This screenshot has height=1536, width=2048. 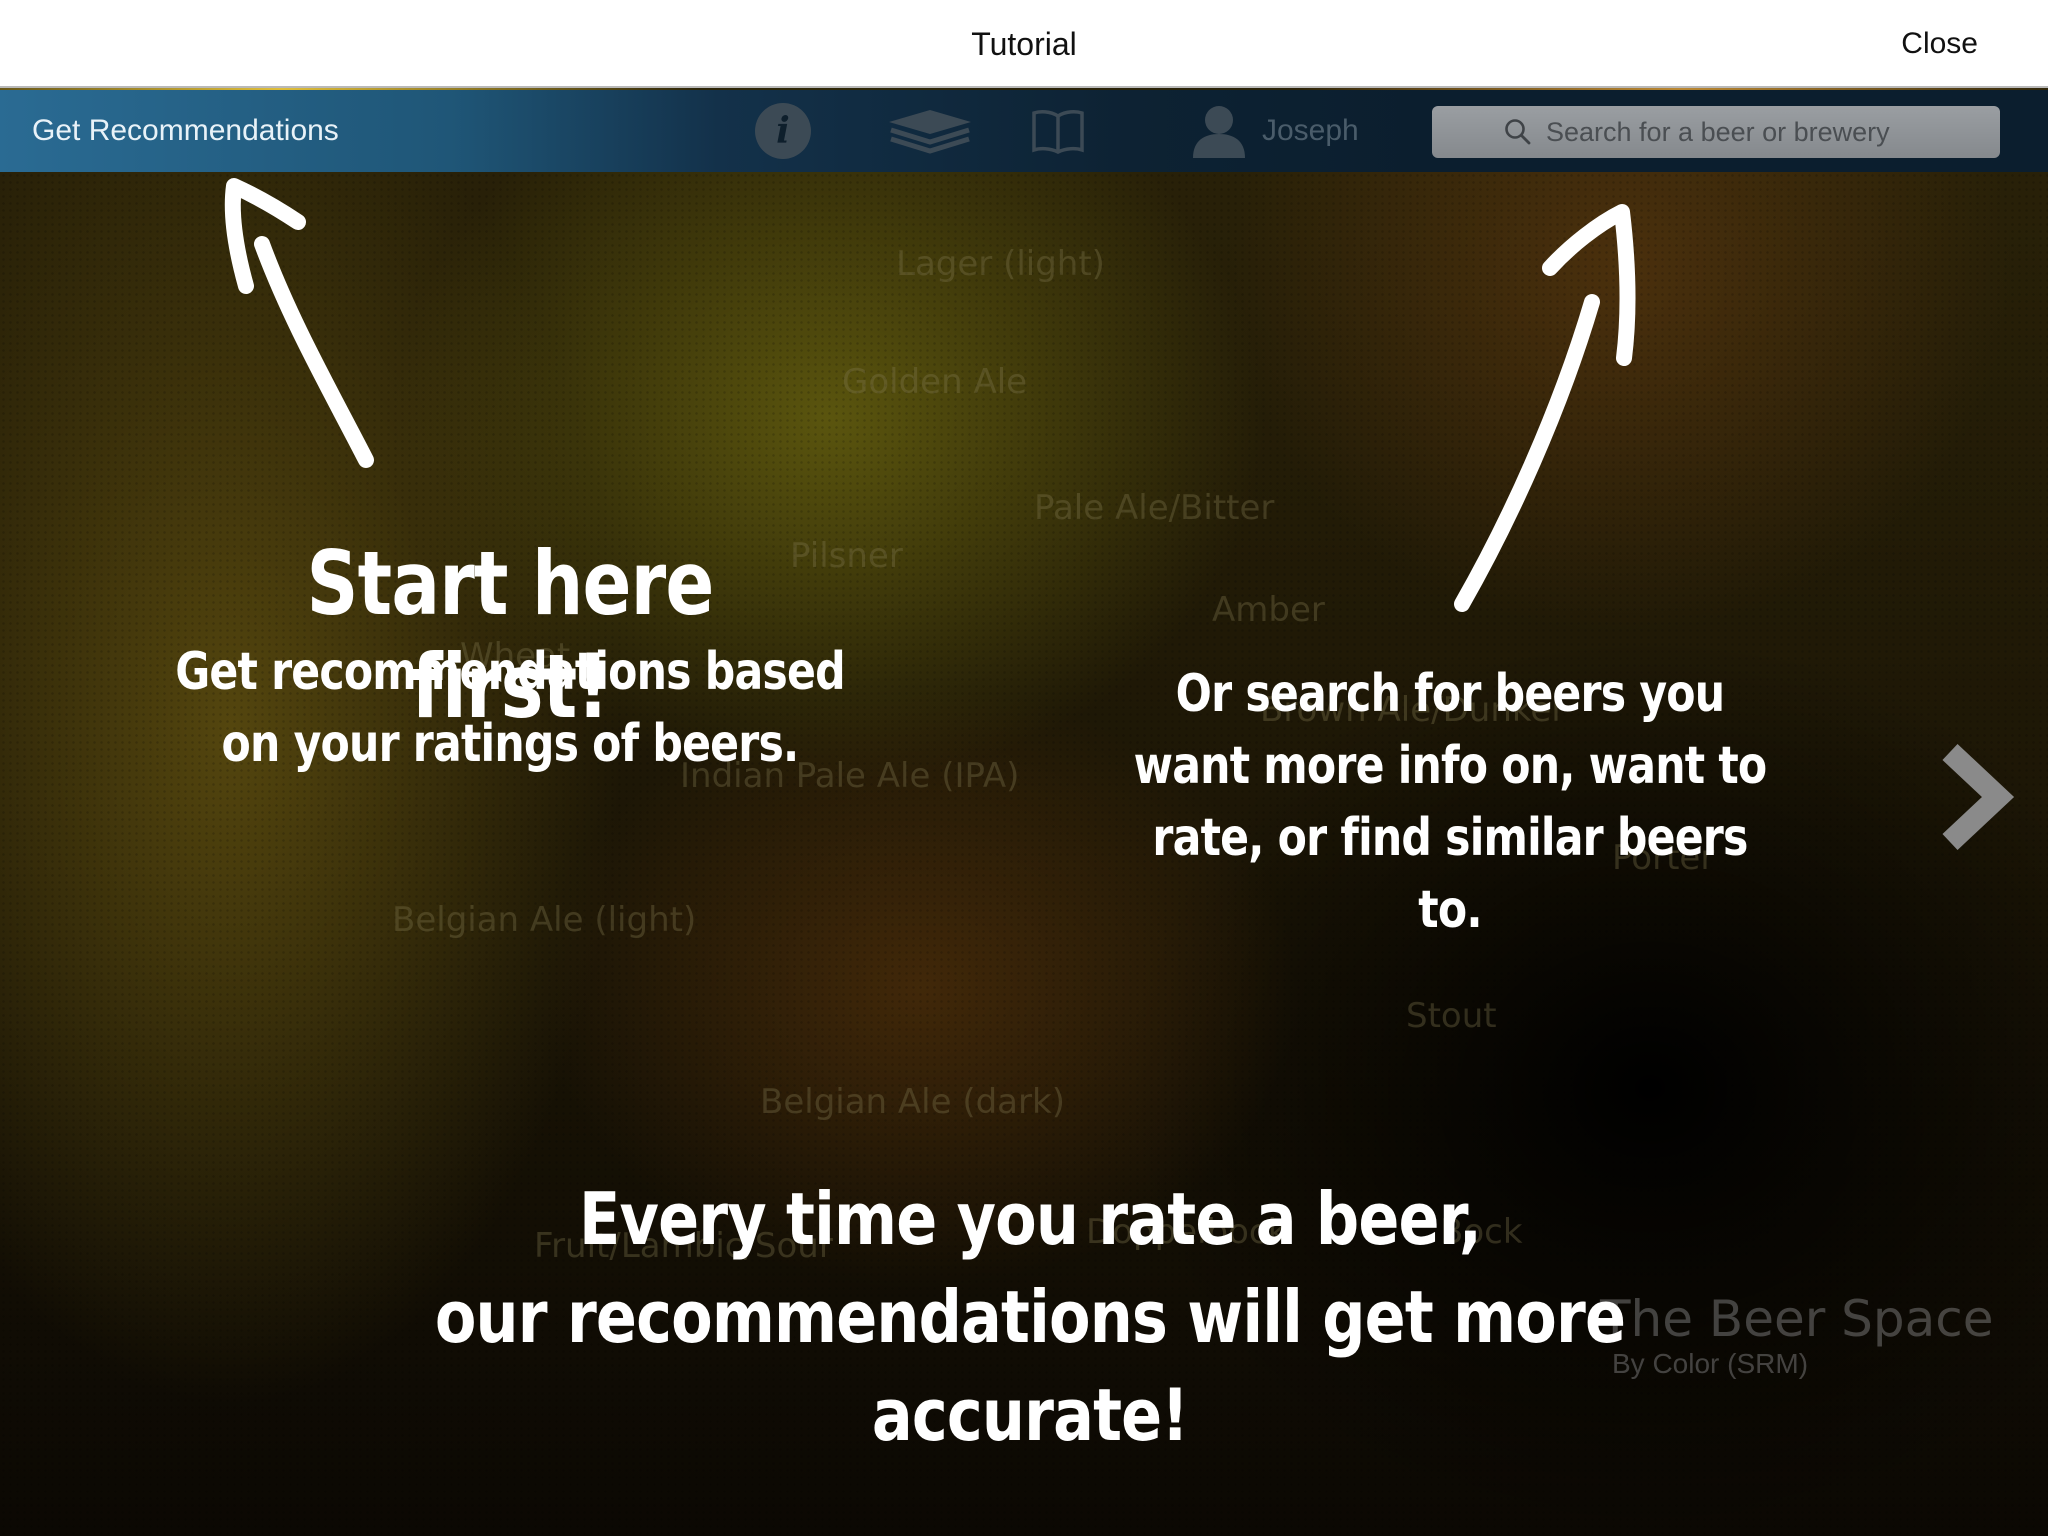 I want to click on get-recommendations-button: Get Recommendations, so click(x=185, y=131).